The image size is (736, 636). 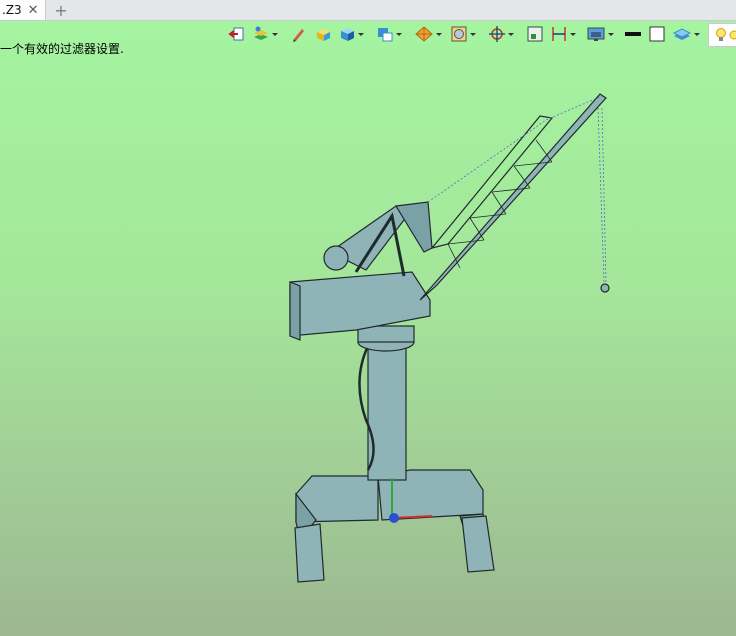 I want to click on hook, so click(x=605, y=288).